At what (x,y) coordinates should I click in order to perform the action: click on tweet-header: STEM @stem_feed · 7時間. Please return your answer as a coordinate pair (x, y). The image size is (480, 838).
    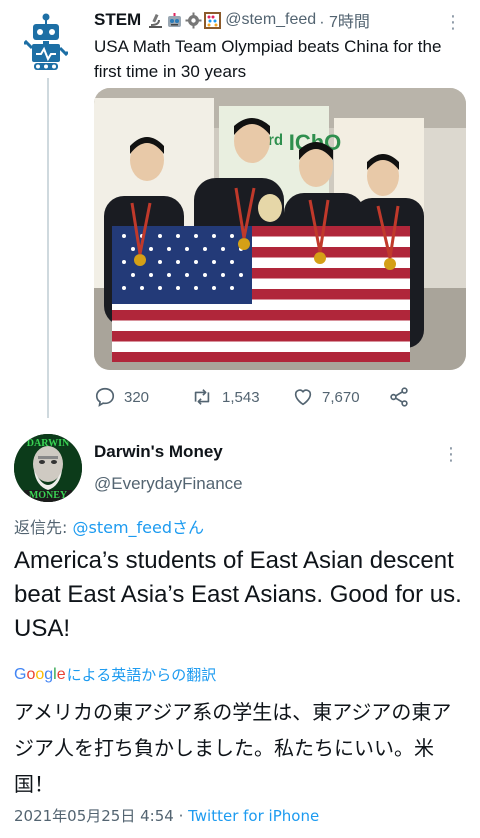
    Looking at the image, I should click on (280, 20).